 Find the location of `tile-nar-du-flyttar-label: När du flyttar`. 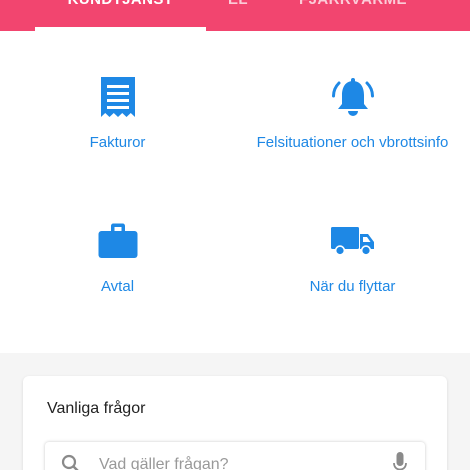

tile-nar-du-flyttar-label: När du flyttar is located at coordinates (352, 286).